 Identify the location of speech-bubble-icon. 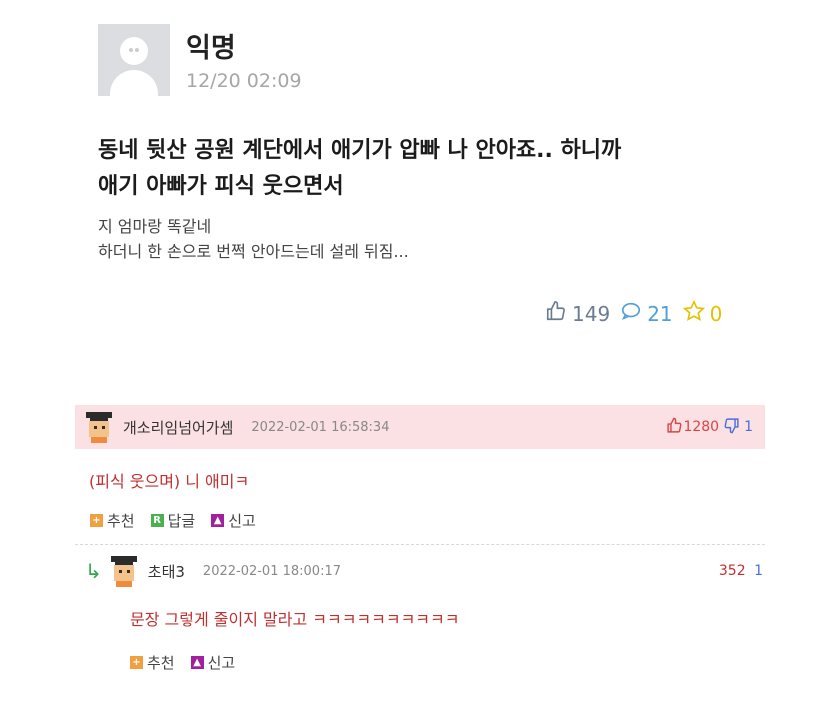
(631, 313).